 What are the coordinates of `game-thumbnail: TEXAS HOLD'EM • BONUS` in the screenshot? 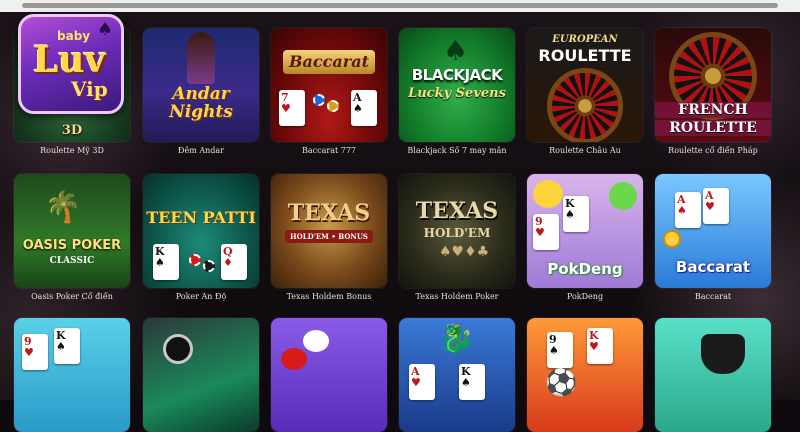 It's located at (329, 231).